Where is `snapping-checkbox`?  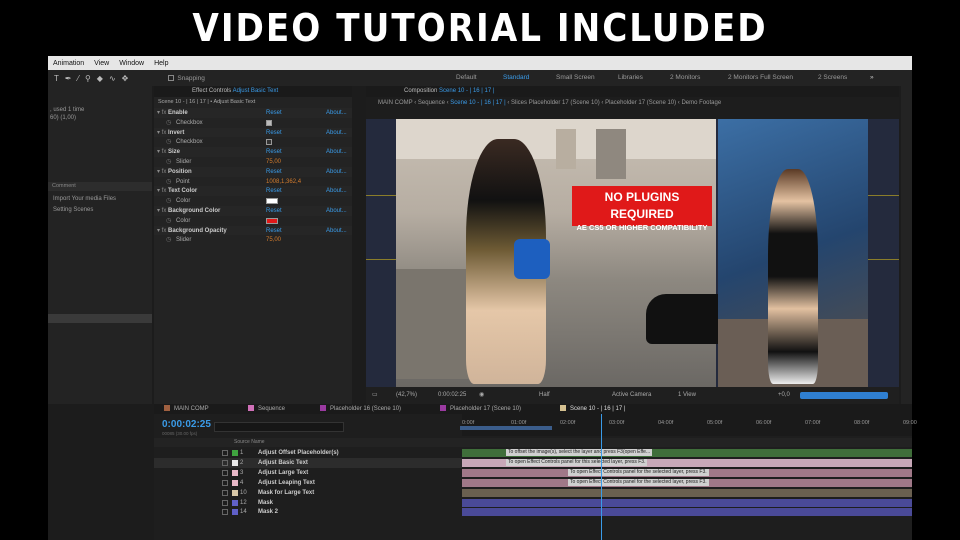
snapping-checkbox is located at coordinates (171, 78).